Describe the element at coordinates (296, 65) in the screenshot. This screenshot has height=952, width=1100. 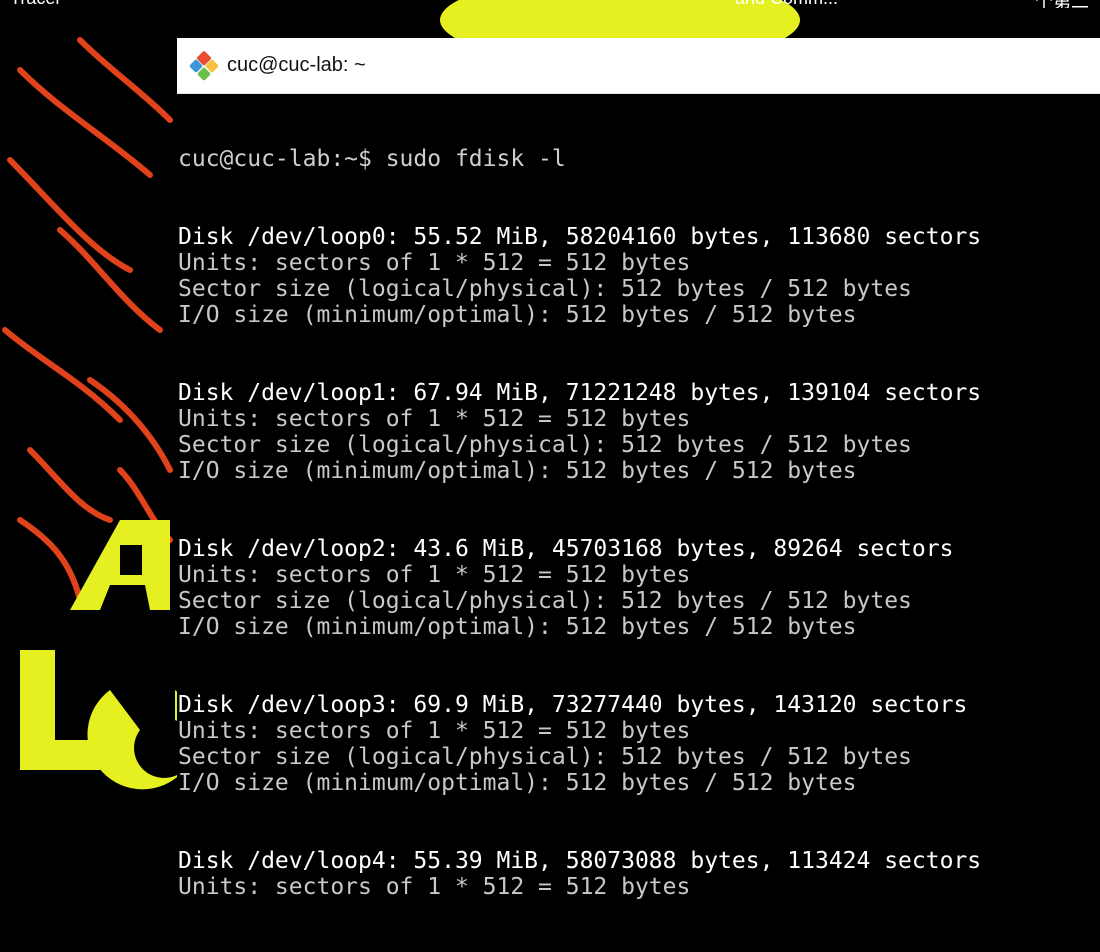
I see `window-title: cuc@cuc-lab: ~` at that location.